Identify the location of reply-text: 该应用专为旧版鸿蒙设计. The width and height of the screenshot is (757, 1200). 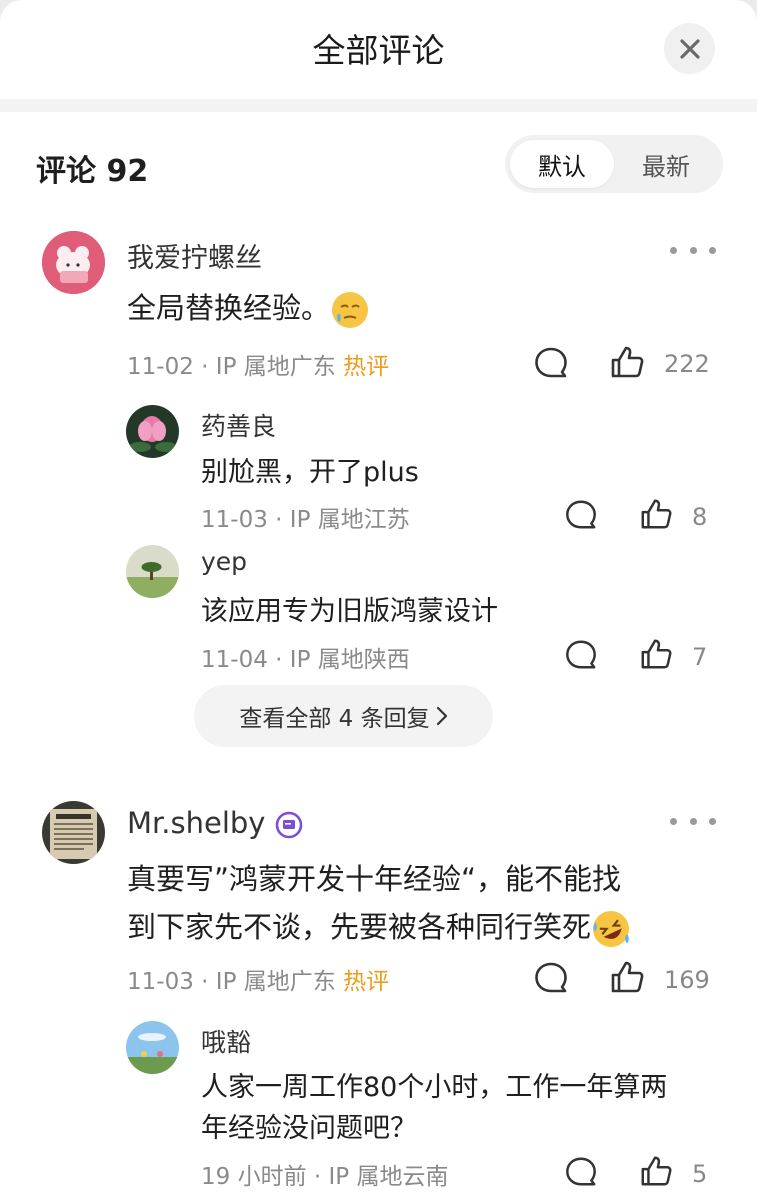
(349, 611).